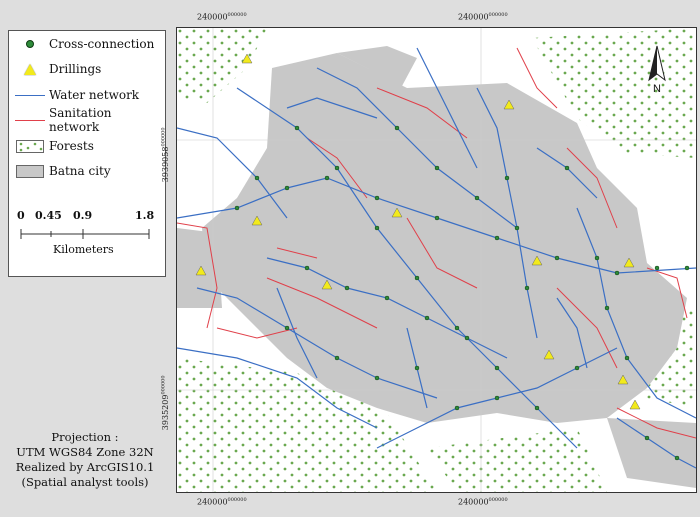 The width and height of the screenshot is (700, 517). I want to click on legend-item-cross-connection: Cross-connection, so click(84, 44).